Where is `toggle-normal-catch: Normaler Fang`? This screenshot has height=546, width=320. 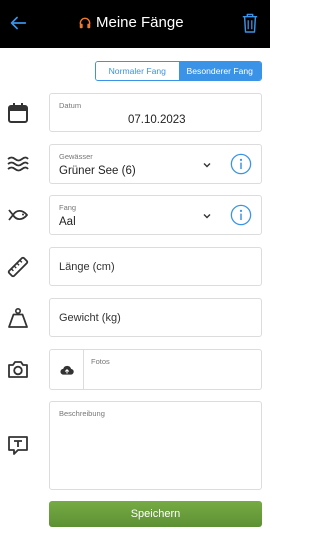 toggle-normal-catch: Normaler Fang is located at coordinates (137, 71).